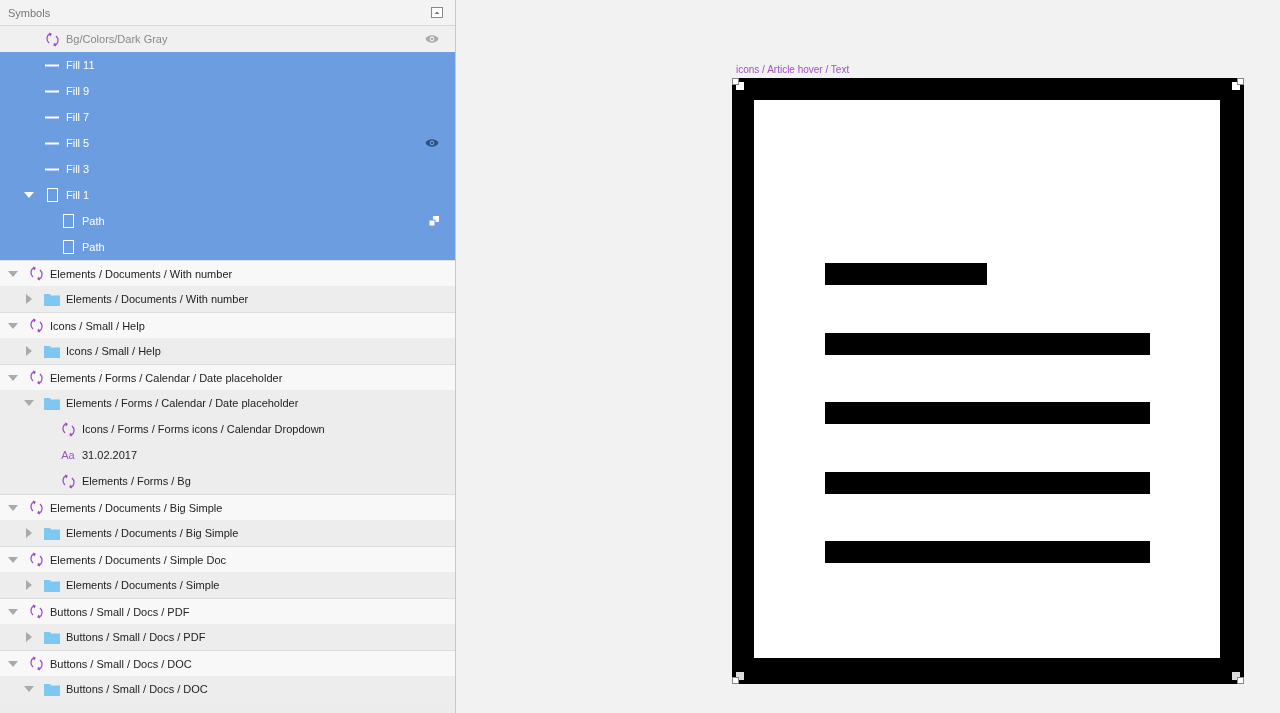 Image resolution: width=1280 pixels, height=713 pixels. What do you see at coordinates (204, 429) in the screenshot?
I see `layer-name: Icons / Forms / Forms icons / Calendar Dropdown` at bounding box center [204, 429].